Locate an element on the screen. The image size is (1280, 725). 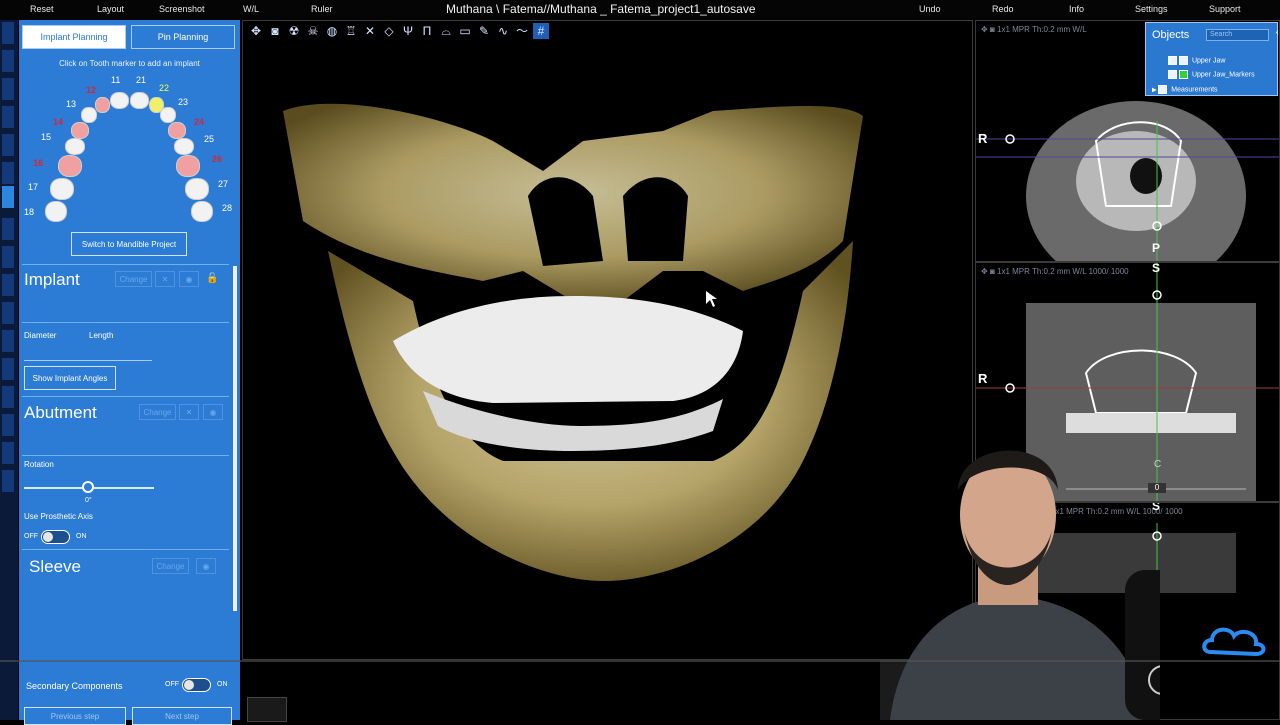
tooth-label-22: 22 is located at coordinates (164, 88).